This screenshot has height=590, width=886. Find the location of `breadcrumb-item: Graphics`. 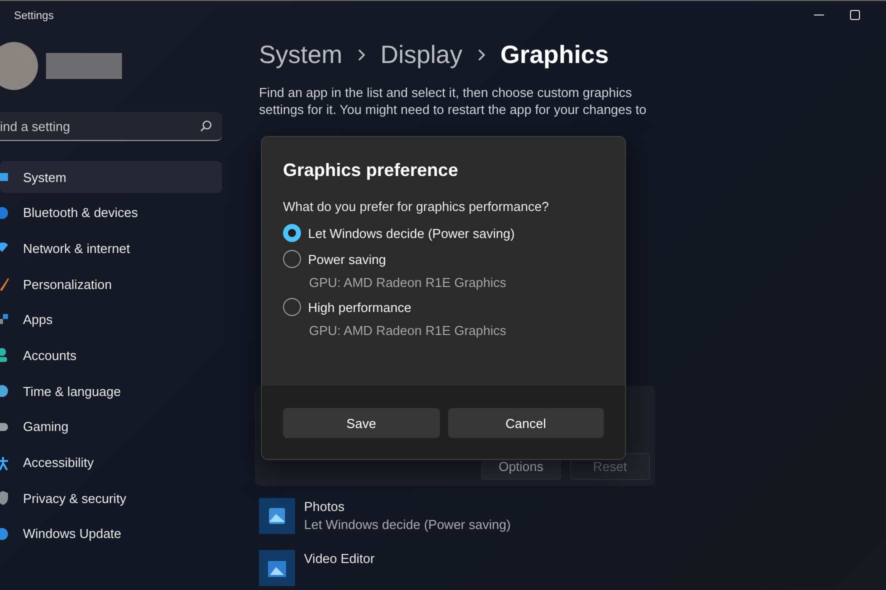

breadcrumb-item: Graphics is located at coordinates (554, 55).